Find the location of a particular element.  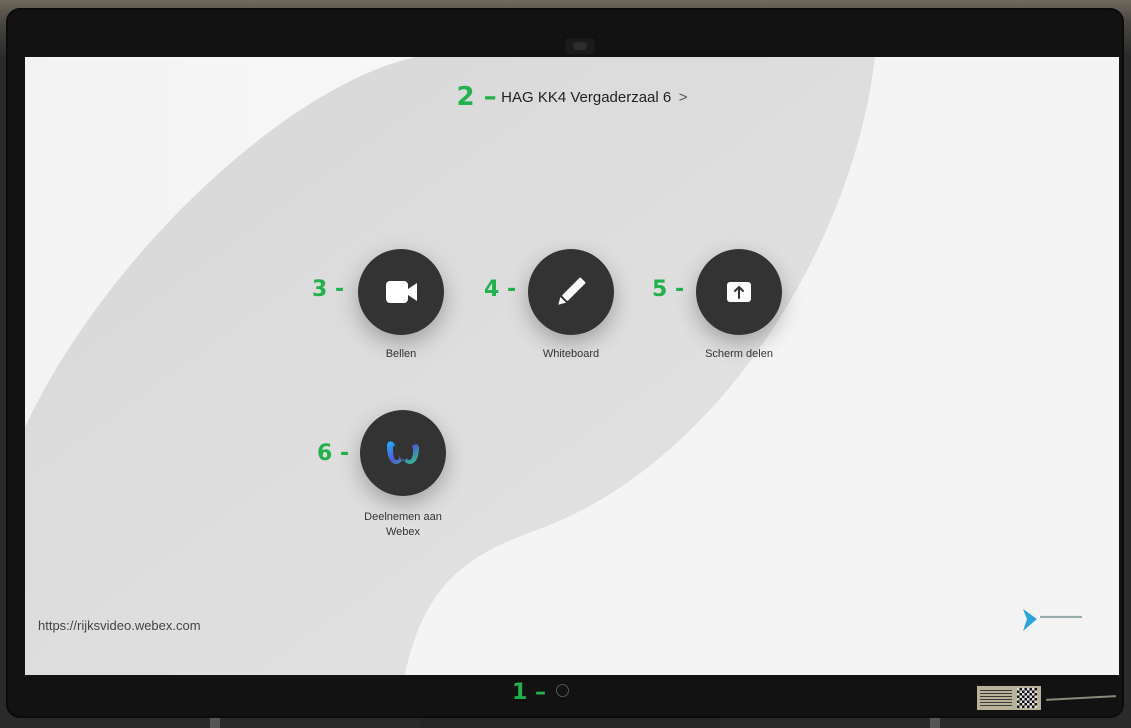

callout-badge: 6 - is located at coordinates (333, 453).